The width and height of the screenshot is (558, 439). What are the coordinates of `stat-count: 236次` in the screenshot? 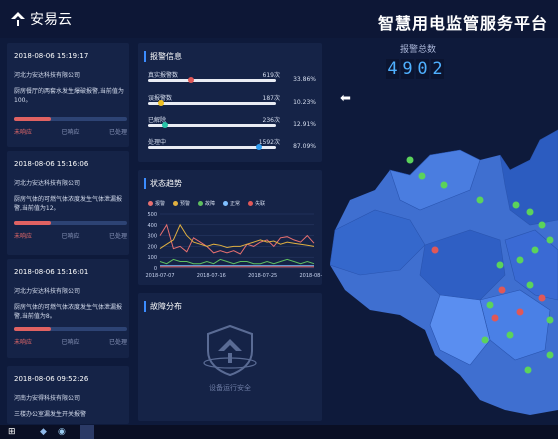 It's located at (271, 120).